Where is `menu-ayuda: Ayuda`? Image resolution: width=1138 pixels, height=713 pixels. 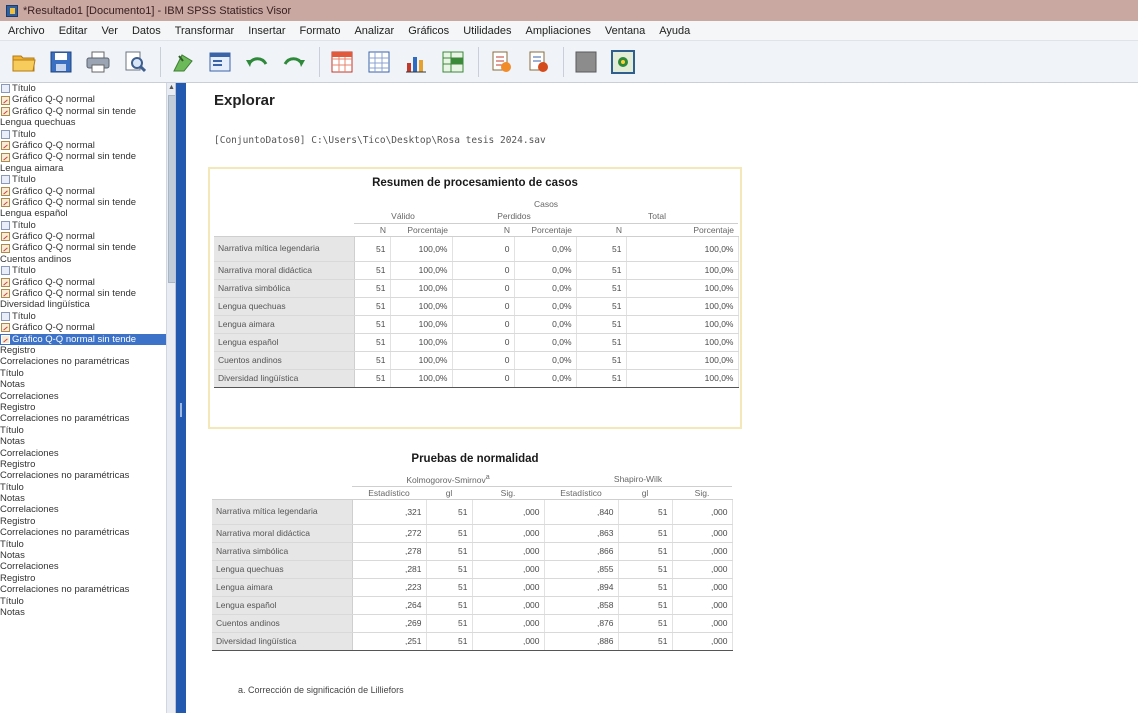
menu-ayuda: Ayuda is located at coordinates (675, 31).